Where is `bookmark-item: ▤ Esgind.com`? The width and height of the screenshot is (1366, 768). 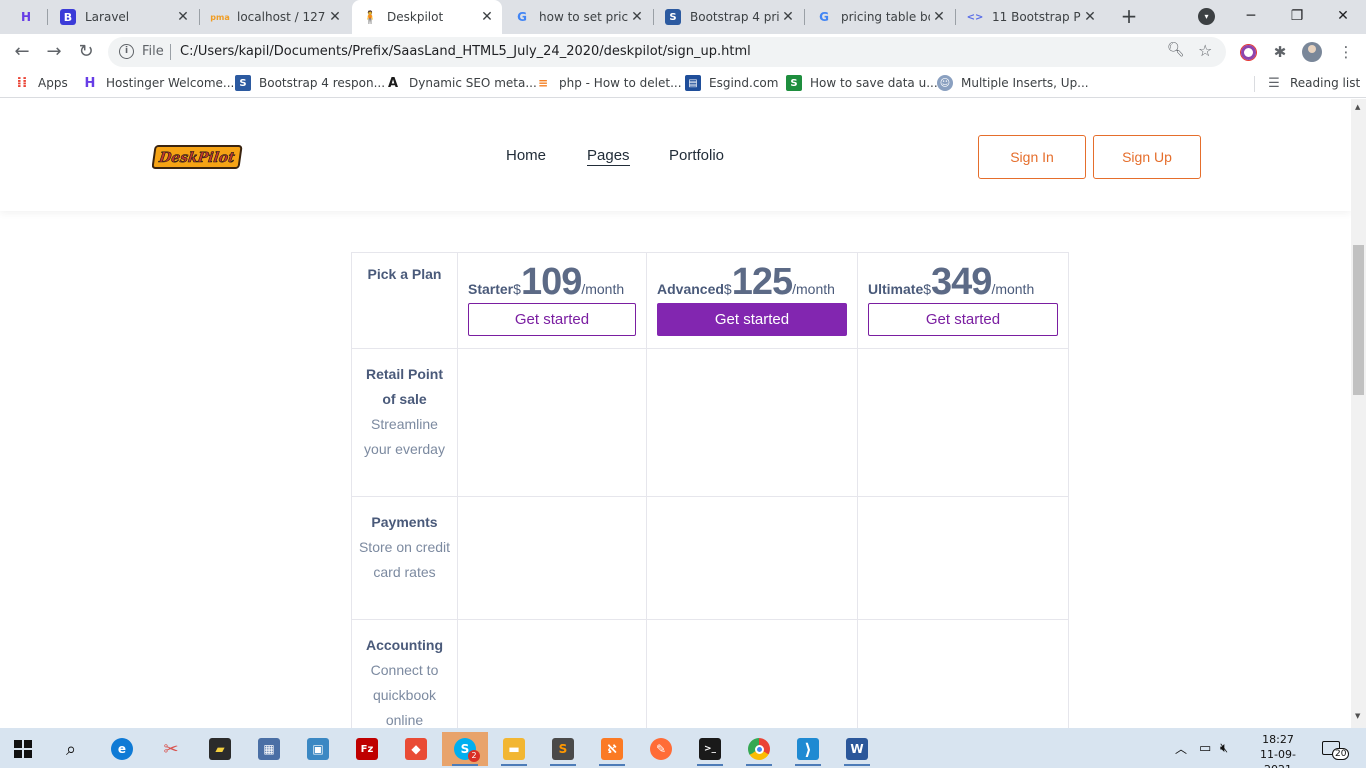
bookmark-item: ▤ Esgind.com is located at coordinates (731, 83).